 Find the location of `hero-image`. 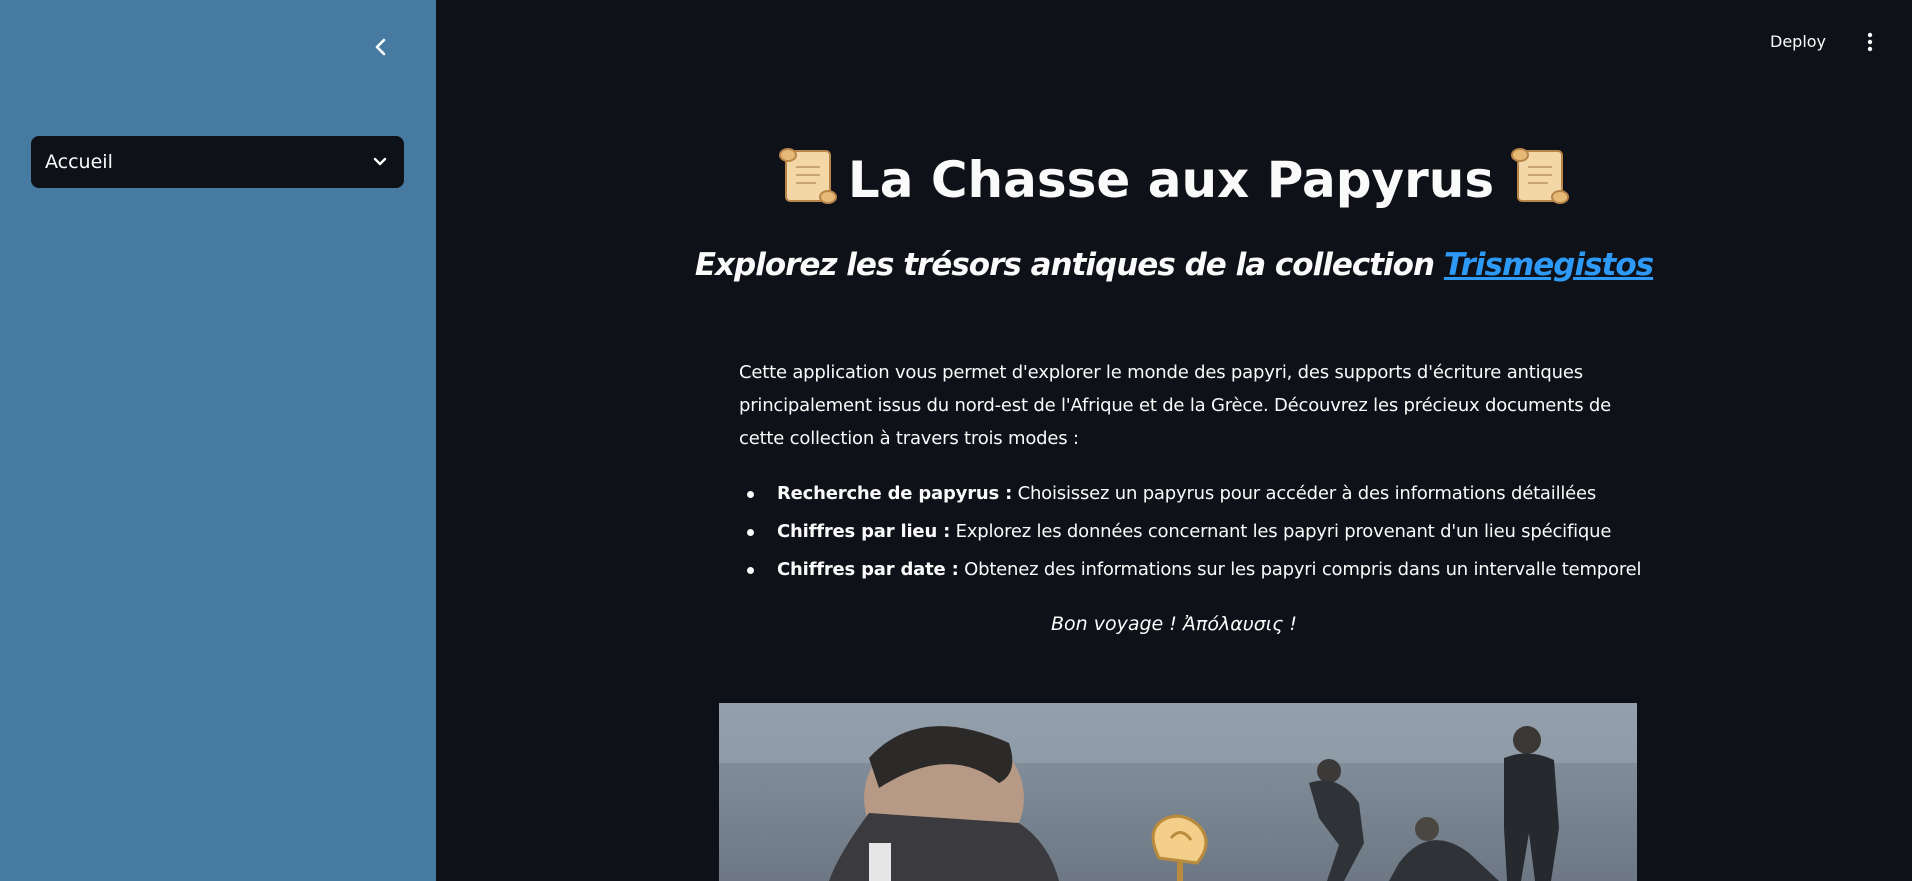

hero-image is located at coordinates (1178, 792).